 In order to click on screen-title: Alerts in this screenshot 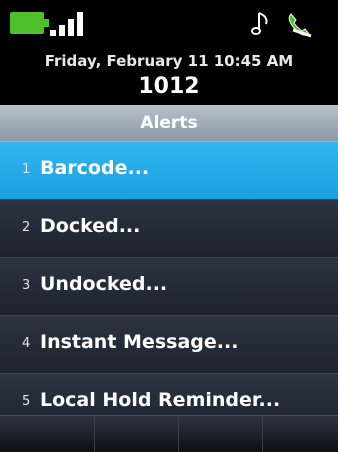, I will do `click(169, 123)`.